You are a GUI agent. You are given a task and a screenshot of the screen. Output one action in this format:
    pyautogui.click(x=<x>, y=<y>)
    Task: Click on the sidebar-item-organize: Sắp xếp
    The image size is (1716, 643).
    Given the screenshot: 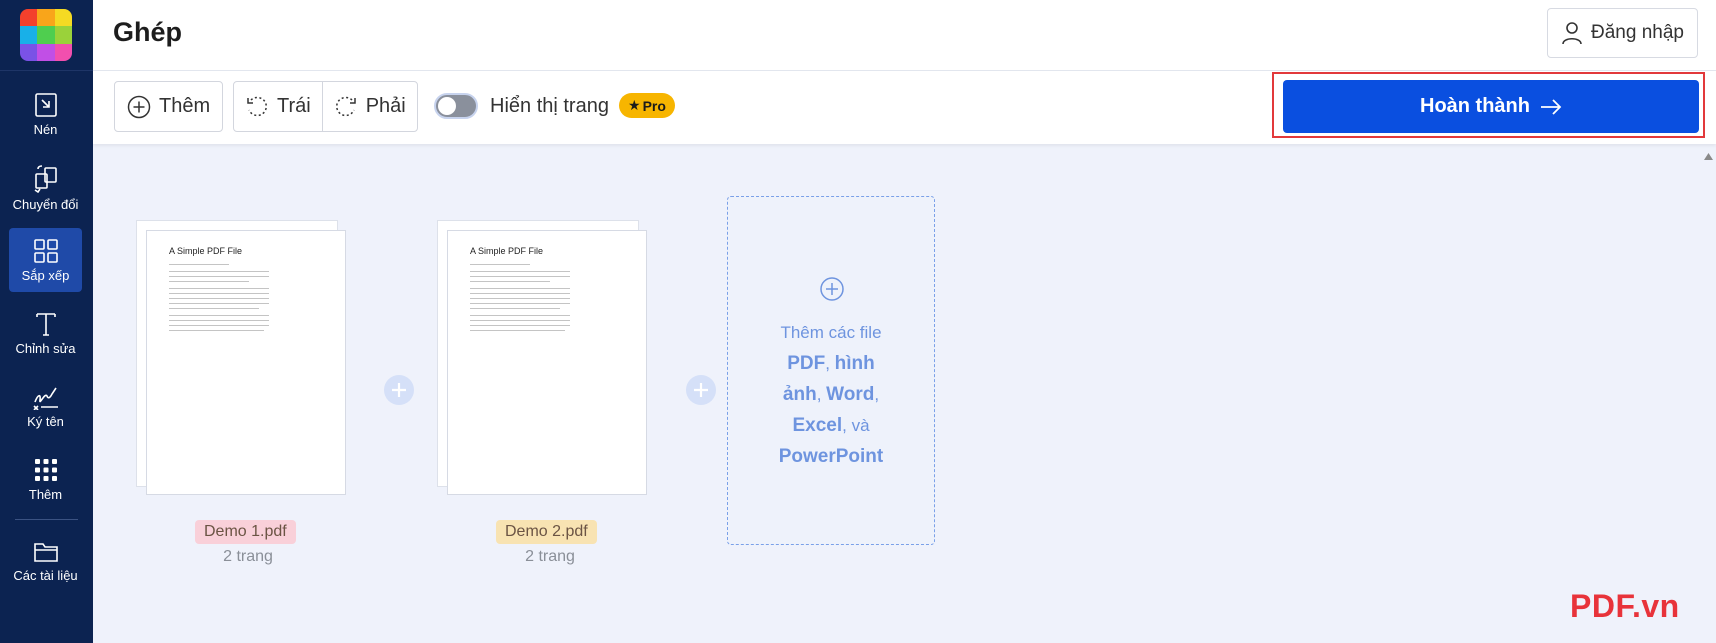 What is the action you would take?
    pyautogui.click(x=45, y=260)
    